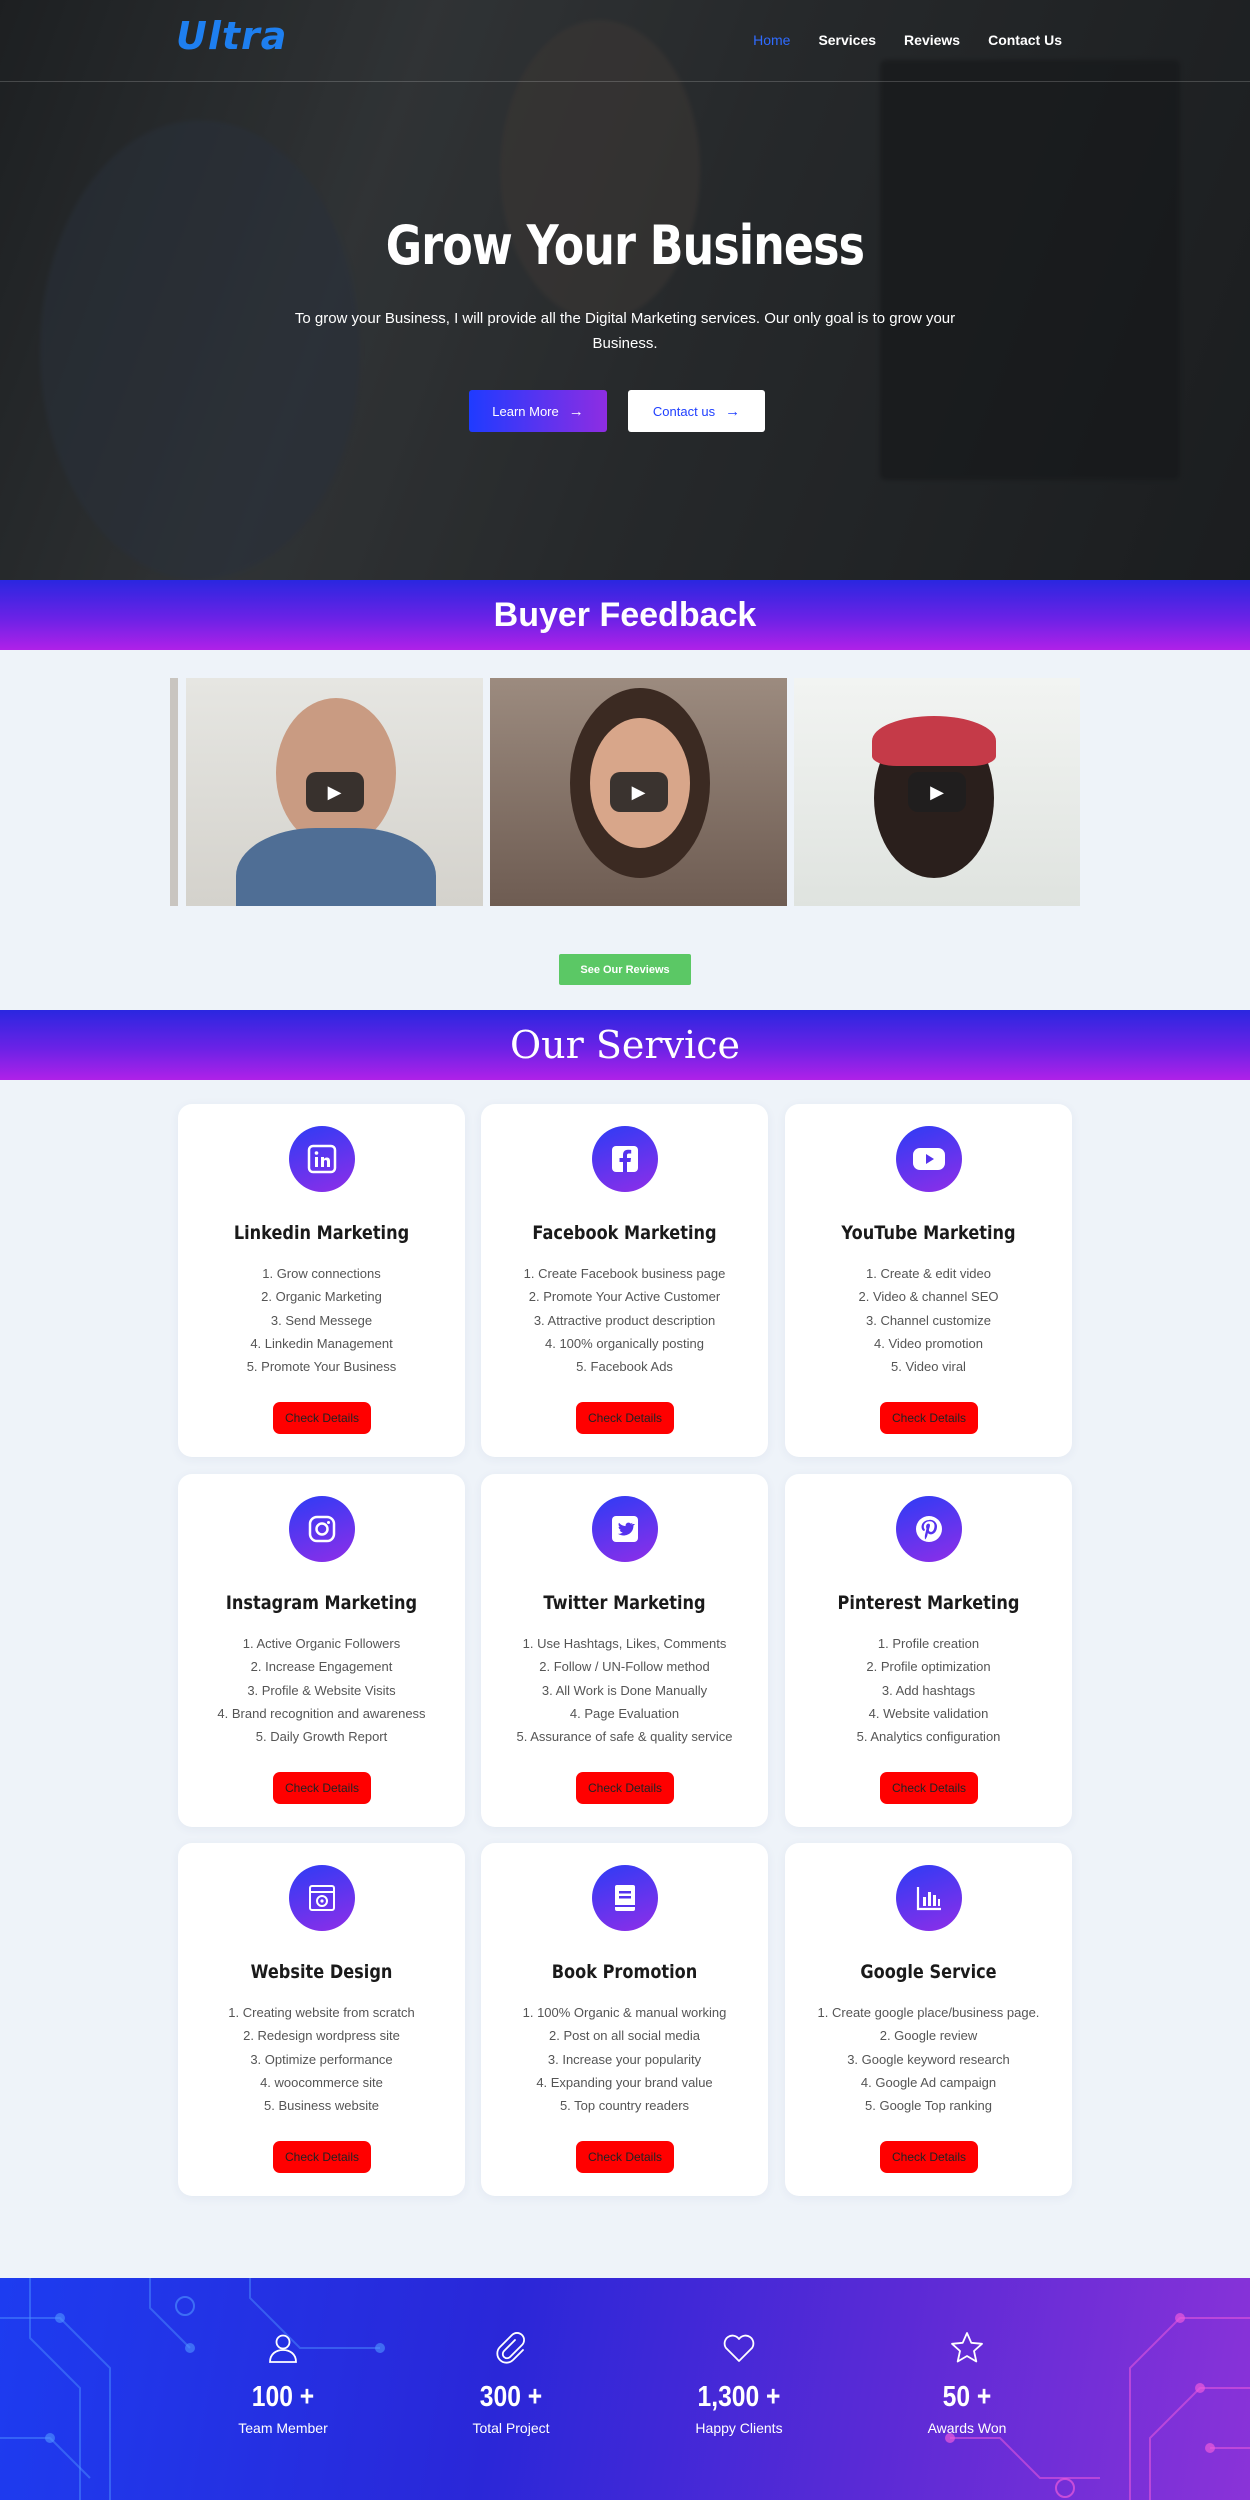 This screenshot has height=2500, width=1250. I want to click on feature-item: 1. 100% Organic & manual working, so click(624, 2012).